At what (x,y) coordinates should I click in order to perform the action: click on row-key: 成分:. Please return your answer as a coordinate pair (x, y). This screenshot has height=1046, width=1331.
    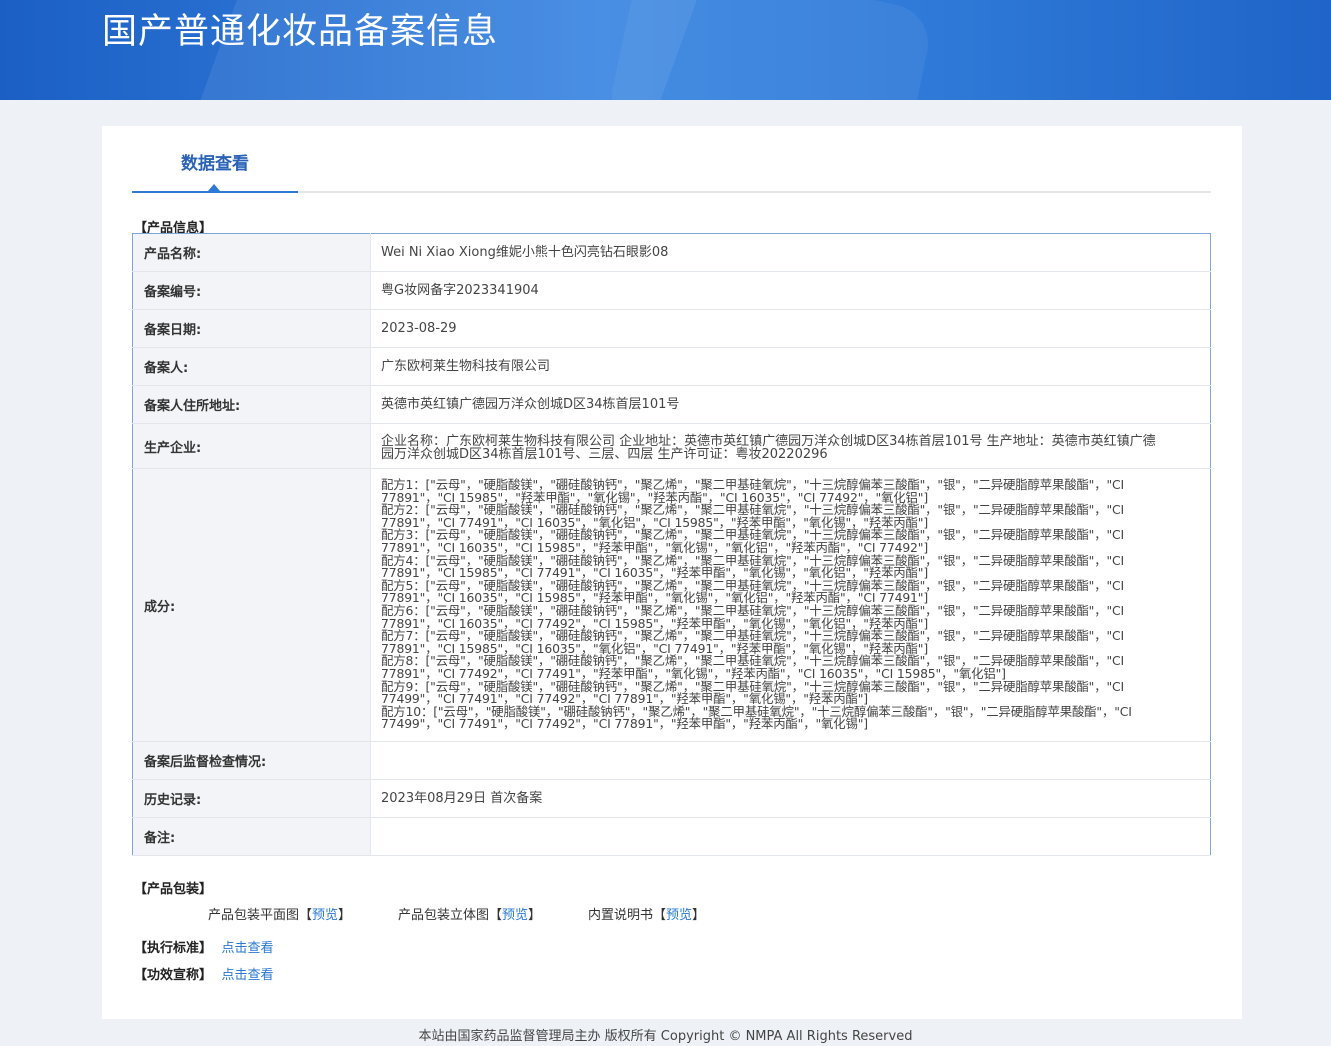
    Looking at the image, I should click on (251, 605).